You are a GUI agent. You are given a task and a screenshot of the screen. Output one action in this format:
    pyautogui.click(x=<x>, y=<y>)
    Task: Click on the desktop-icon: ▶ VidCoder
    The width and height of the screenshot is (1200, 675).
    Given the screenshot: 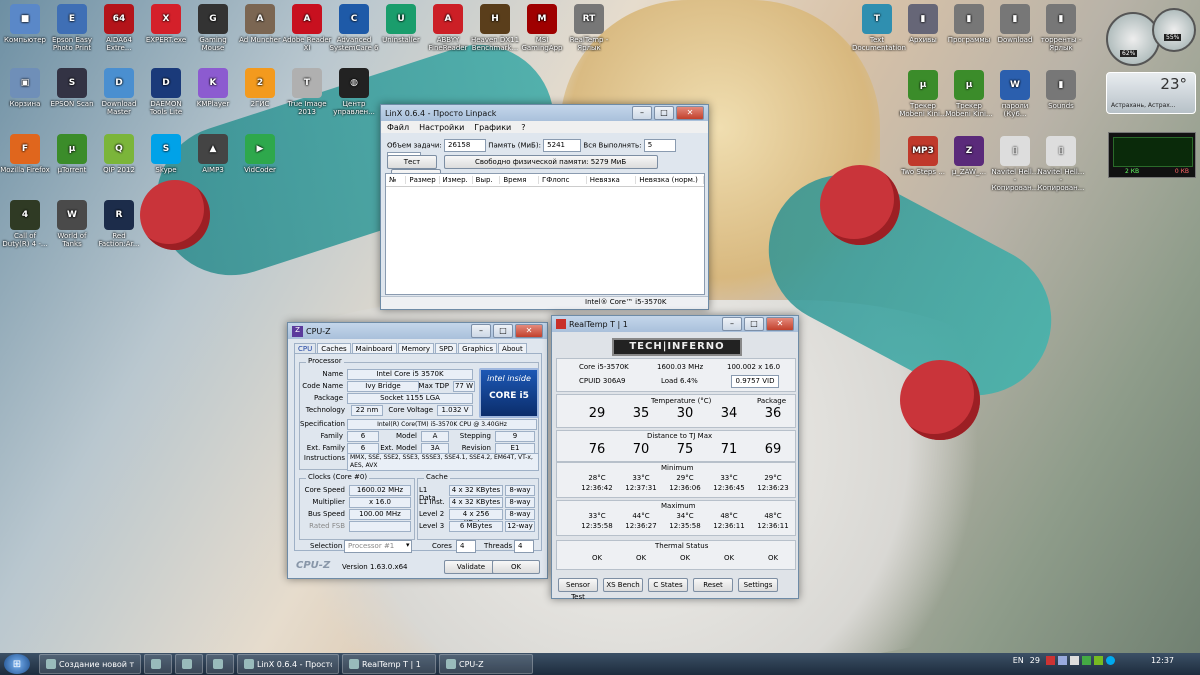 What is the action you would take?
    pyautogui.click(x=260, y=154)
    